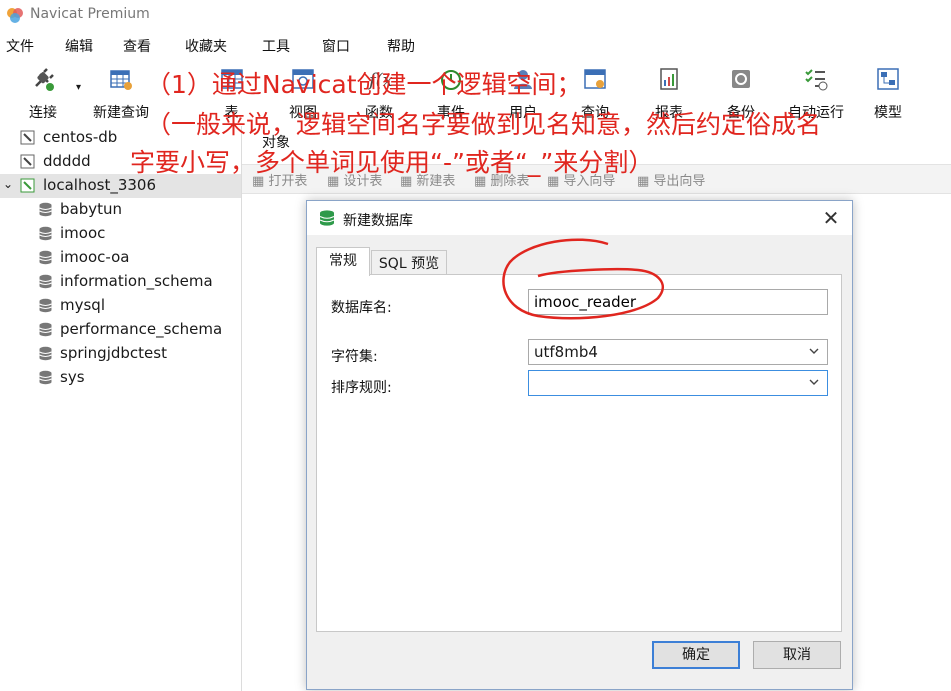  Describe the element at coordinates (343, 261) in the screenshot. I see `tab-general: 常规` at that location.